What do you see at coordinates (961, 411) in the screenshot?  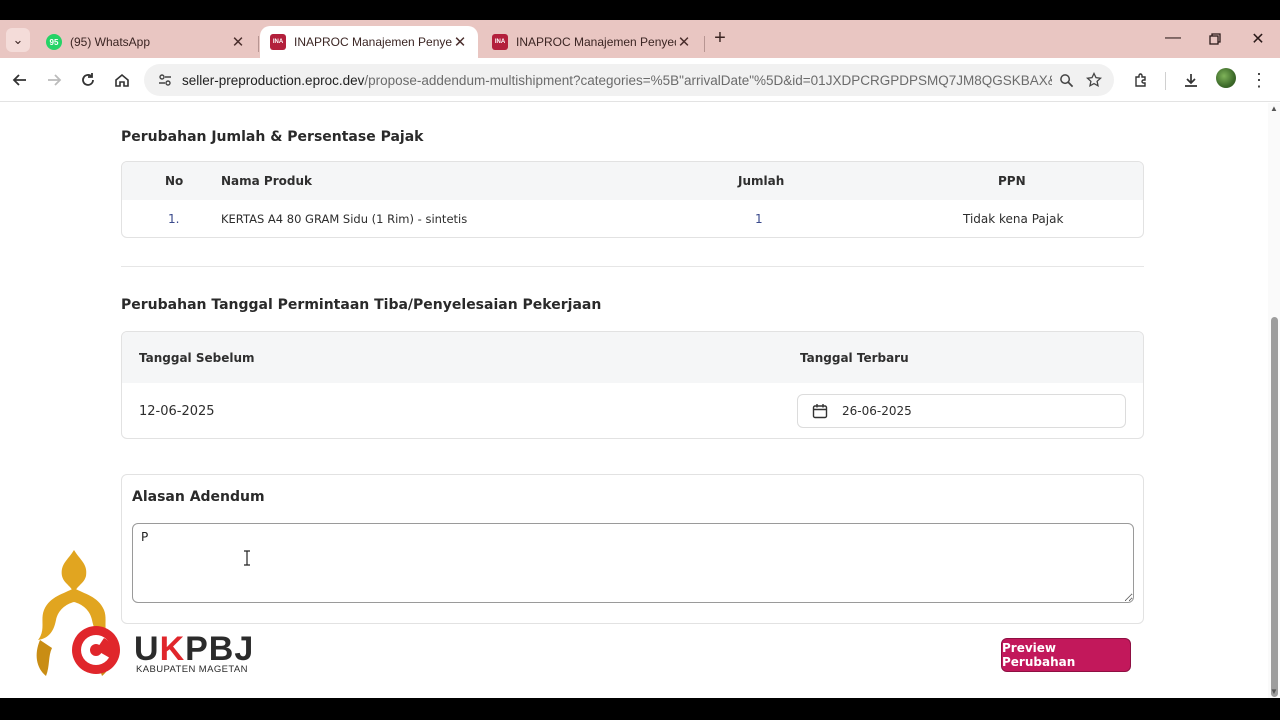 I see `date-after-input: 26-06-2025` at bounding box center [961, 411].